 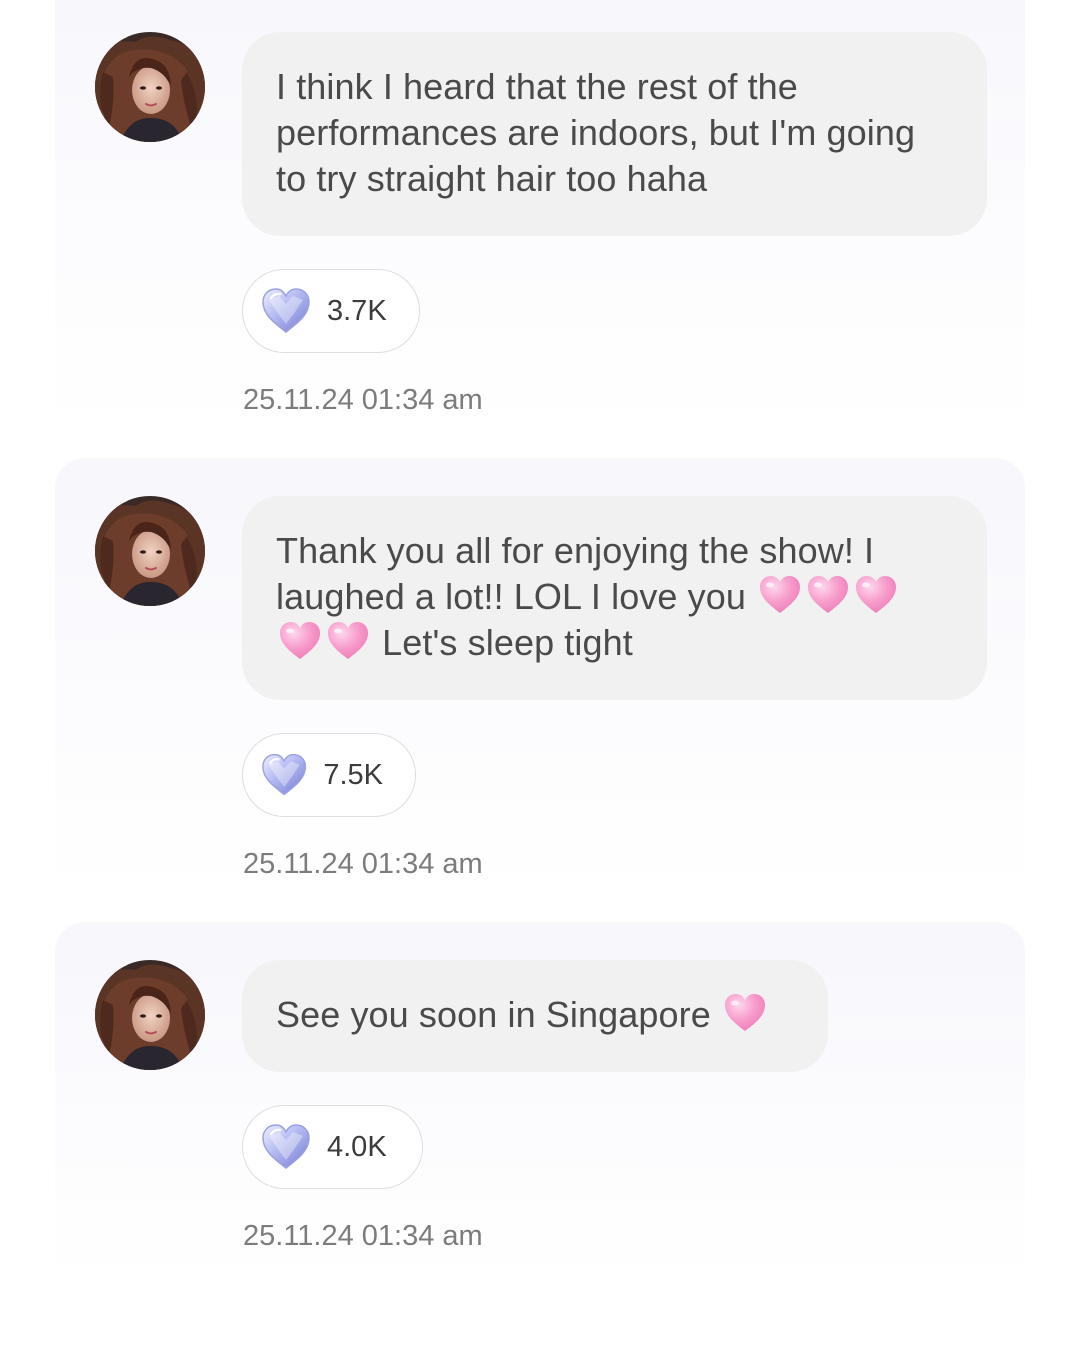 I want to click on reaction-button: 7.5K, so click(x=329, y=775).